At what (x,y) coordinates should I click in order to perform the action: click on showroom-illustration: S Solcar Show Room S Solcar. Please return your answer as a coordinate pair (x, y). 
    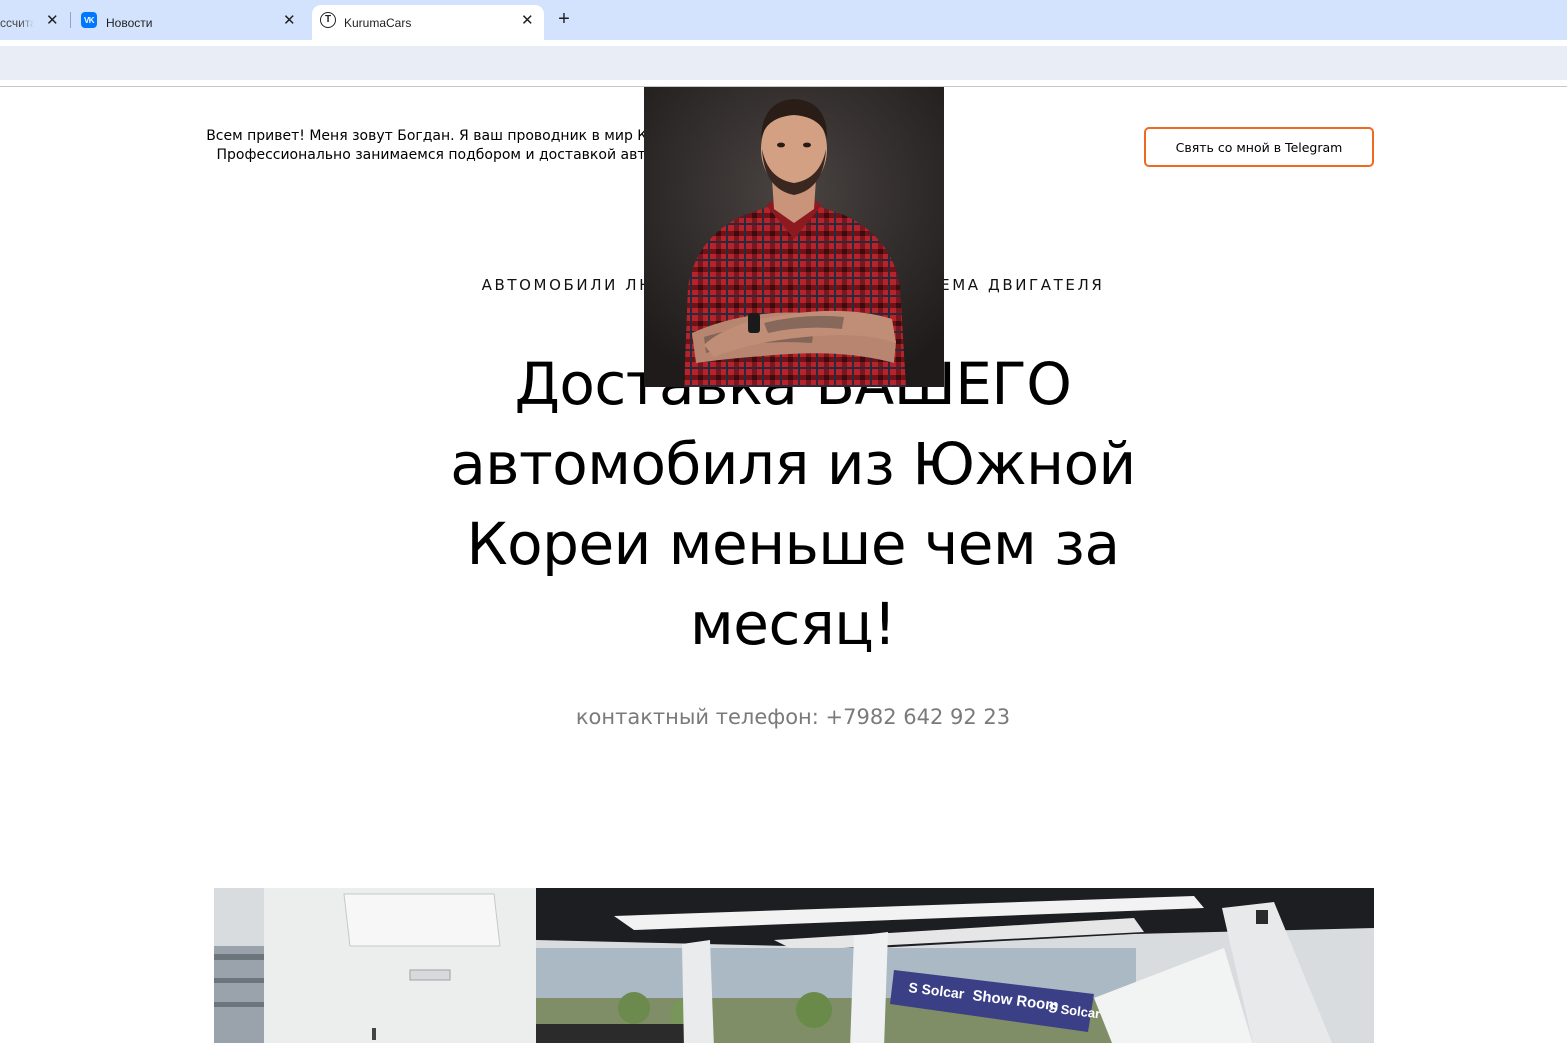
    Looking at the image, I should click on (794, 965).